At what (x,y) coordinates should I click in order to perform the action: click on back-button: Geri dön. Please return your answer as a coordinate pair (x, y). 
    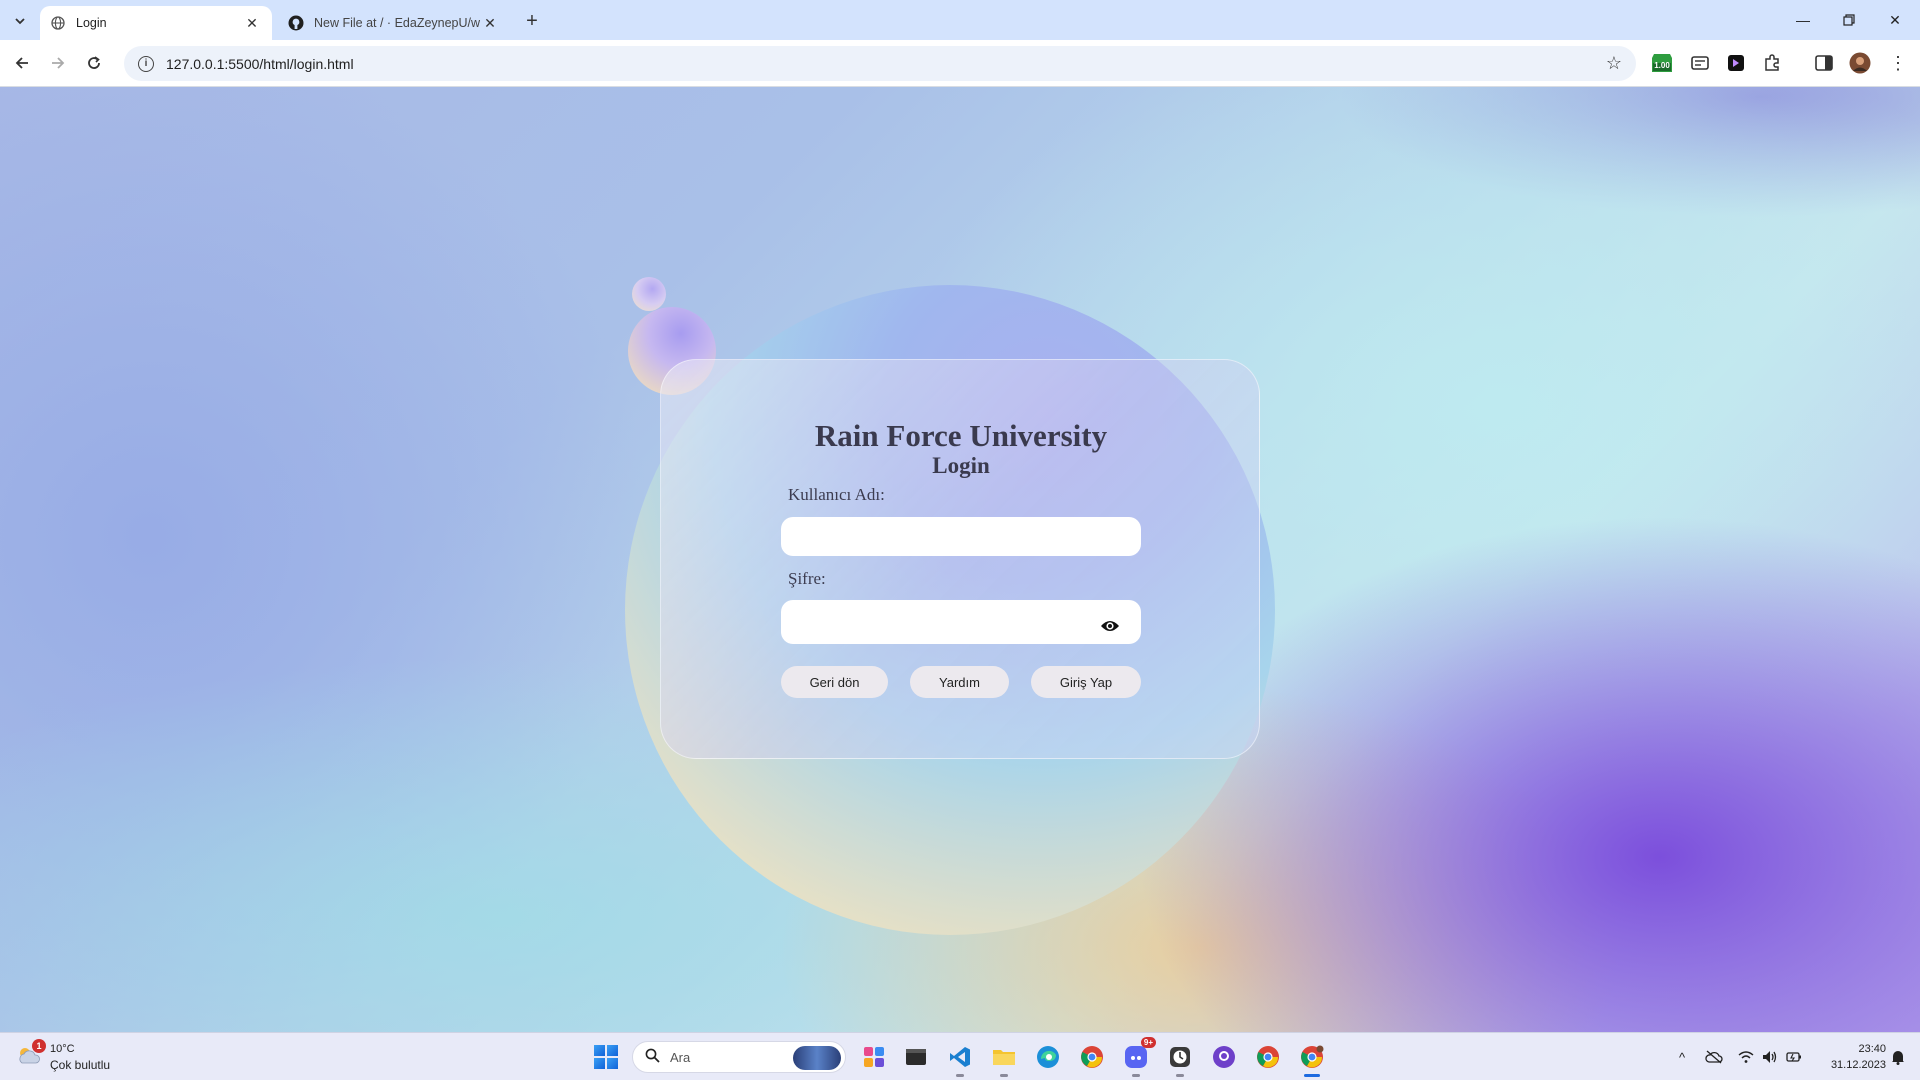
    Looking at the image, I should click on (834, 682).